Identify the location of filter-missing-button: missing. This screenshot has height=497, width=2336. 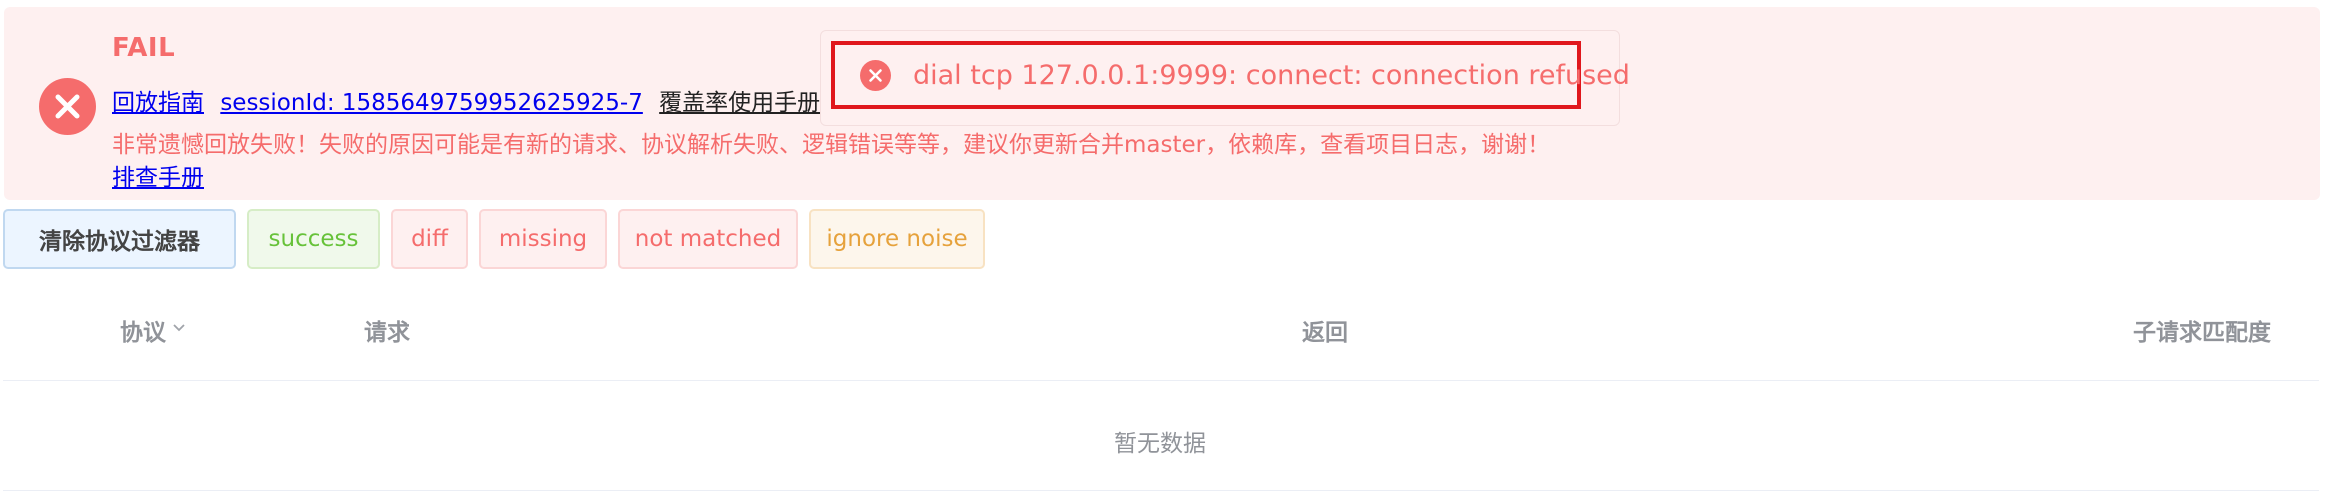
(543, 239).